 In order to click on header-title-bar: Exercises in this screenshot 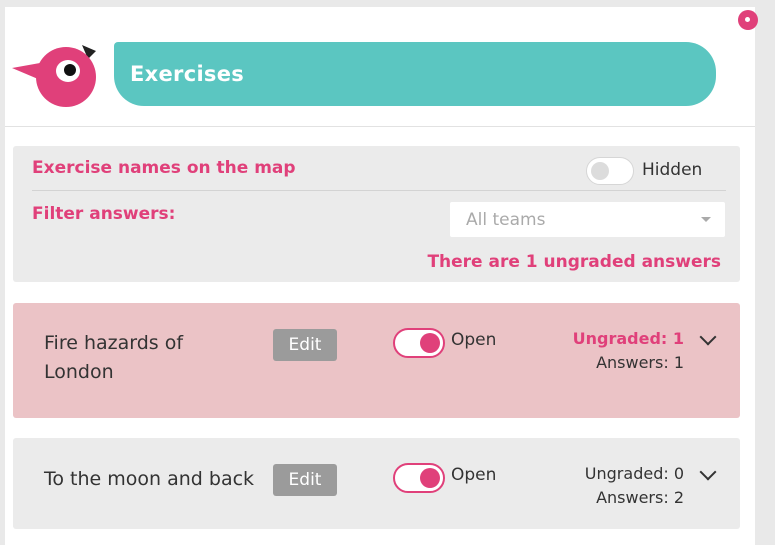, I will do `click(415, 74)`.